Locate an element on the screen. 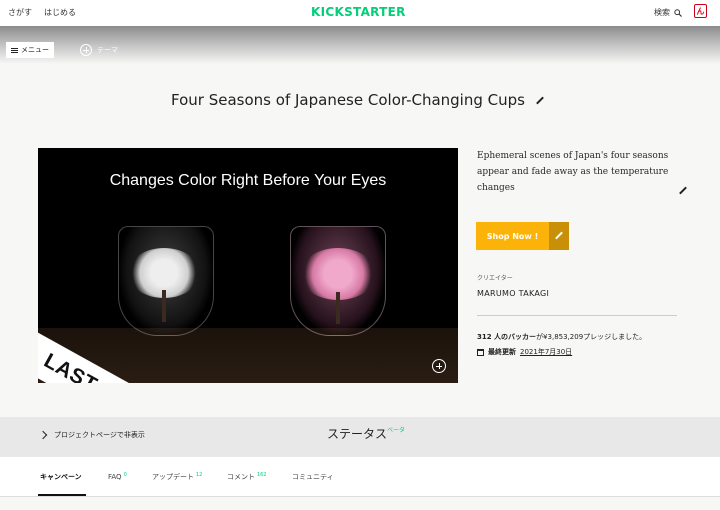  start-link: はじめる is located at coordinates (60, 12).